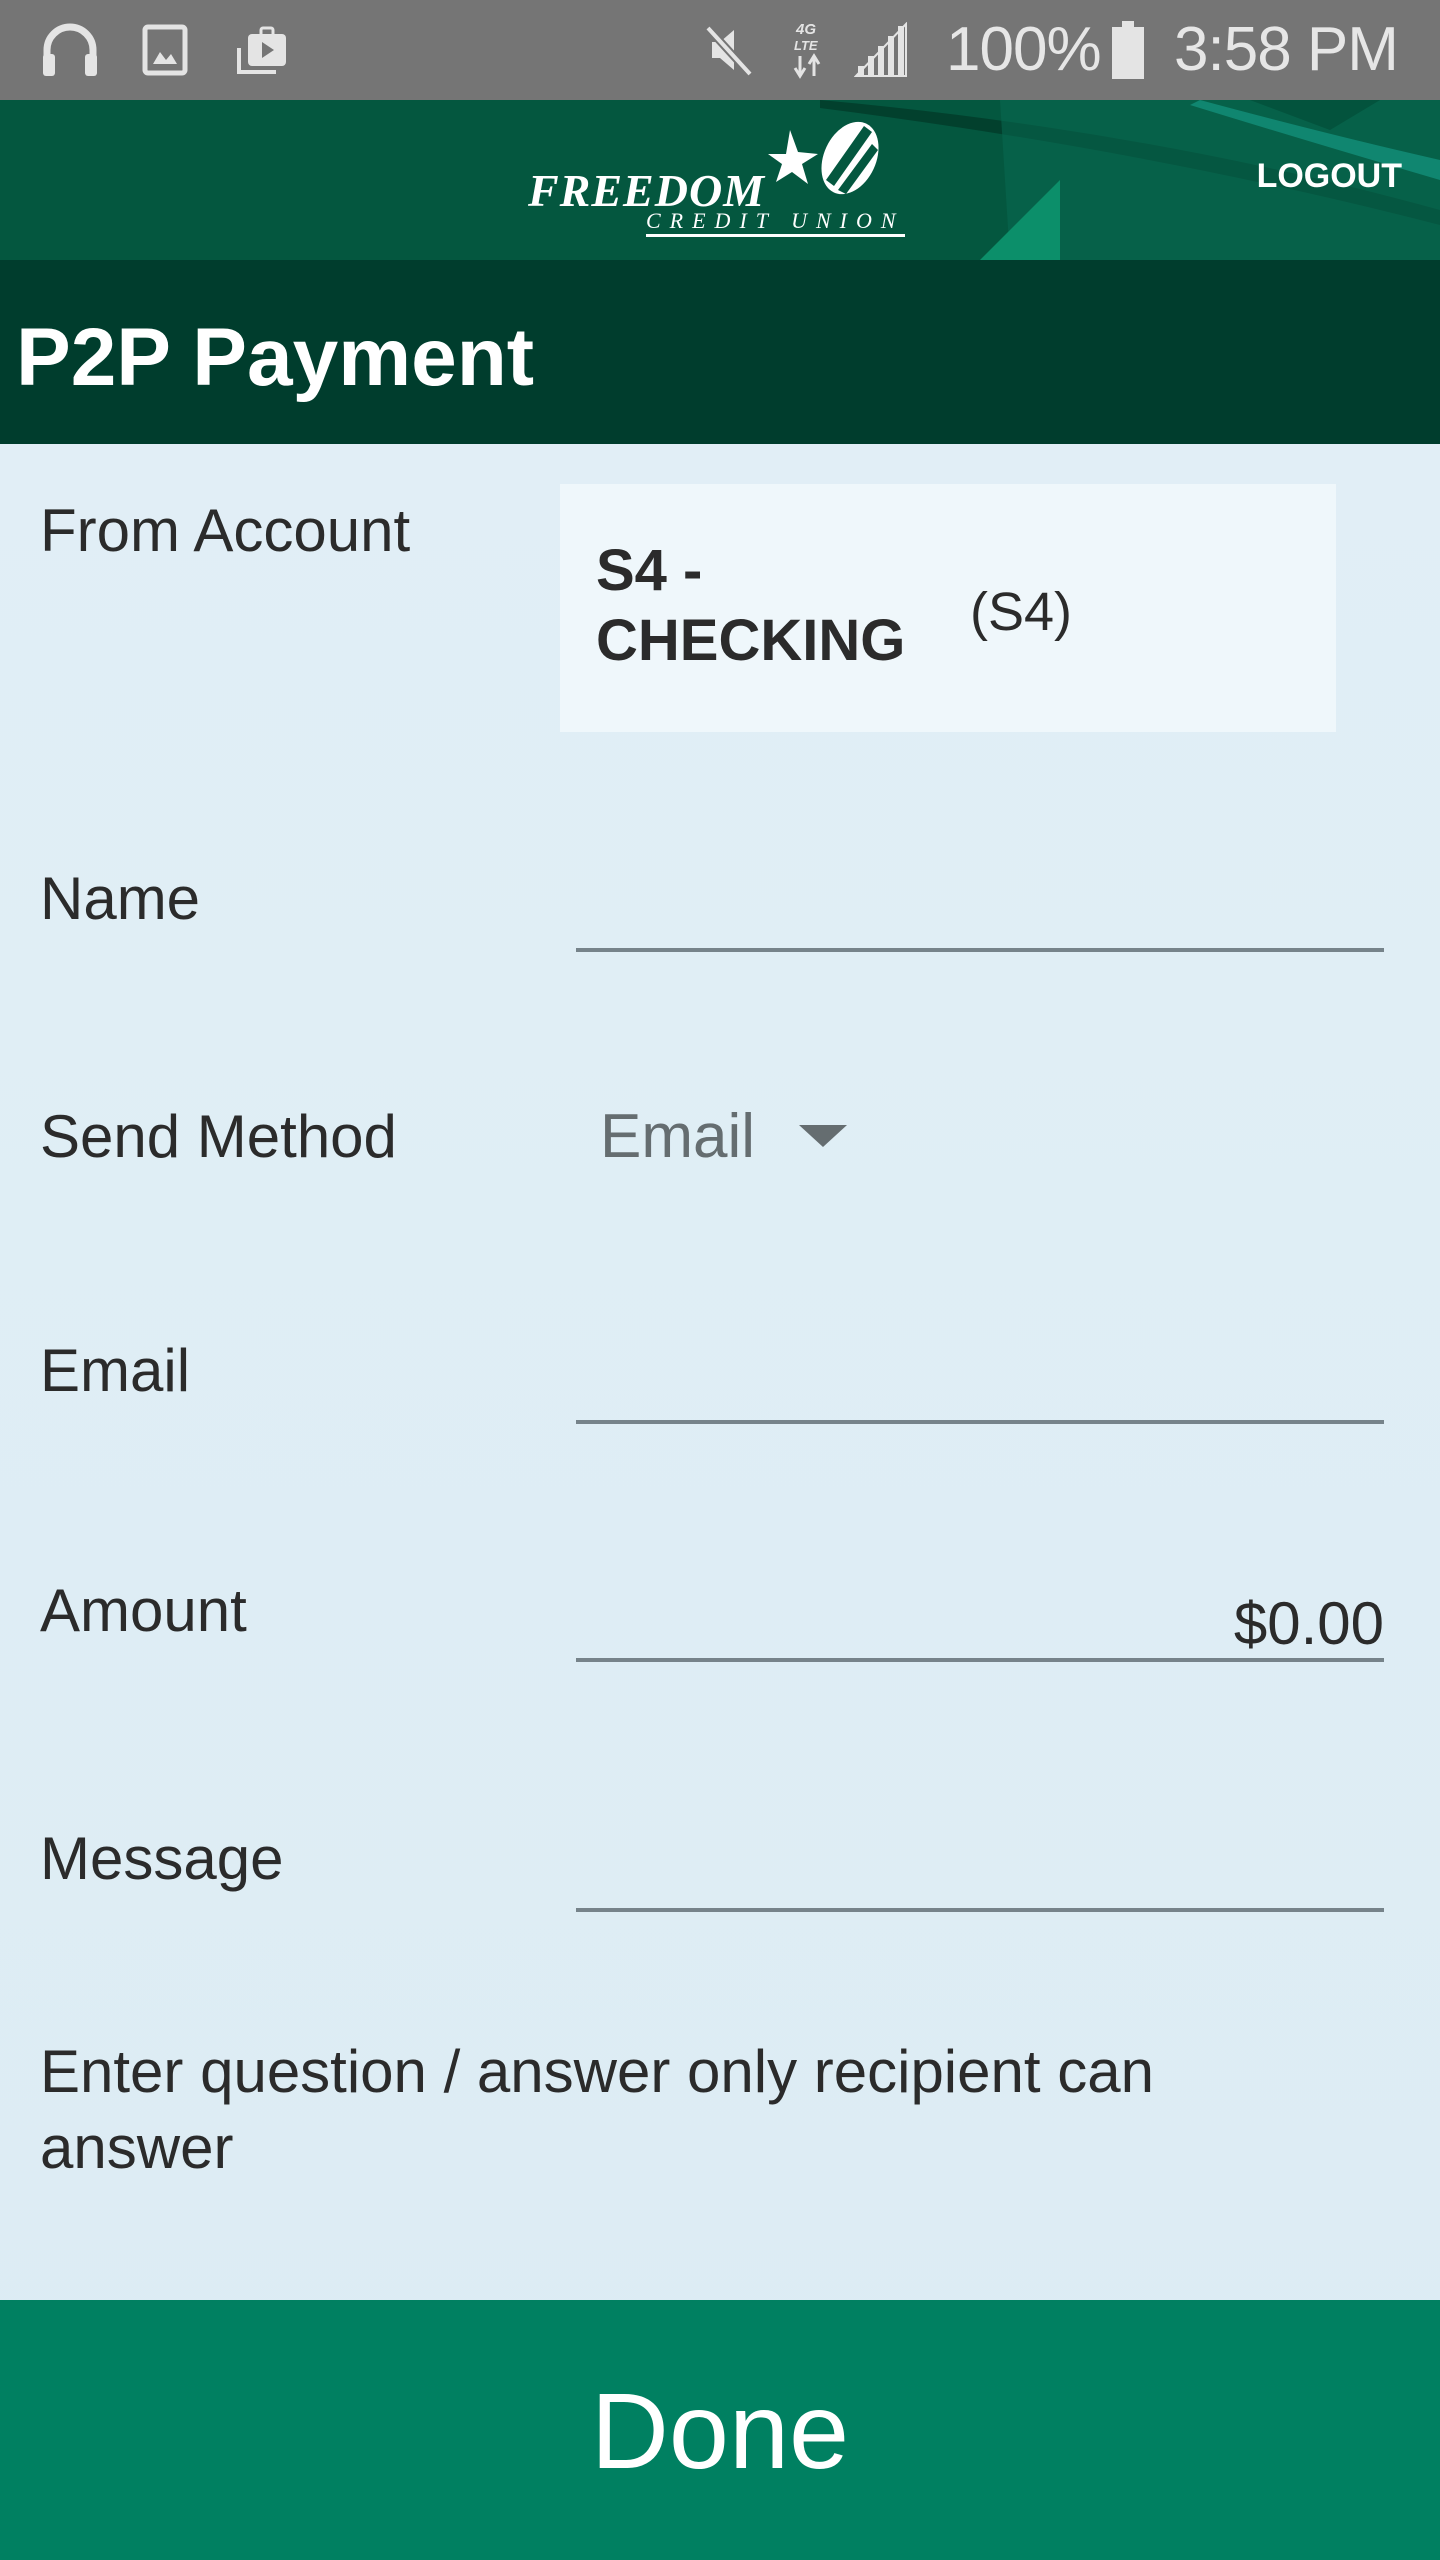 This screenshot has width=1440, height=2560. I want to click on status-bar: 4G LTE 100% 3:58 PM, so click(720, 50).